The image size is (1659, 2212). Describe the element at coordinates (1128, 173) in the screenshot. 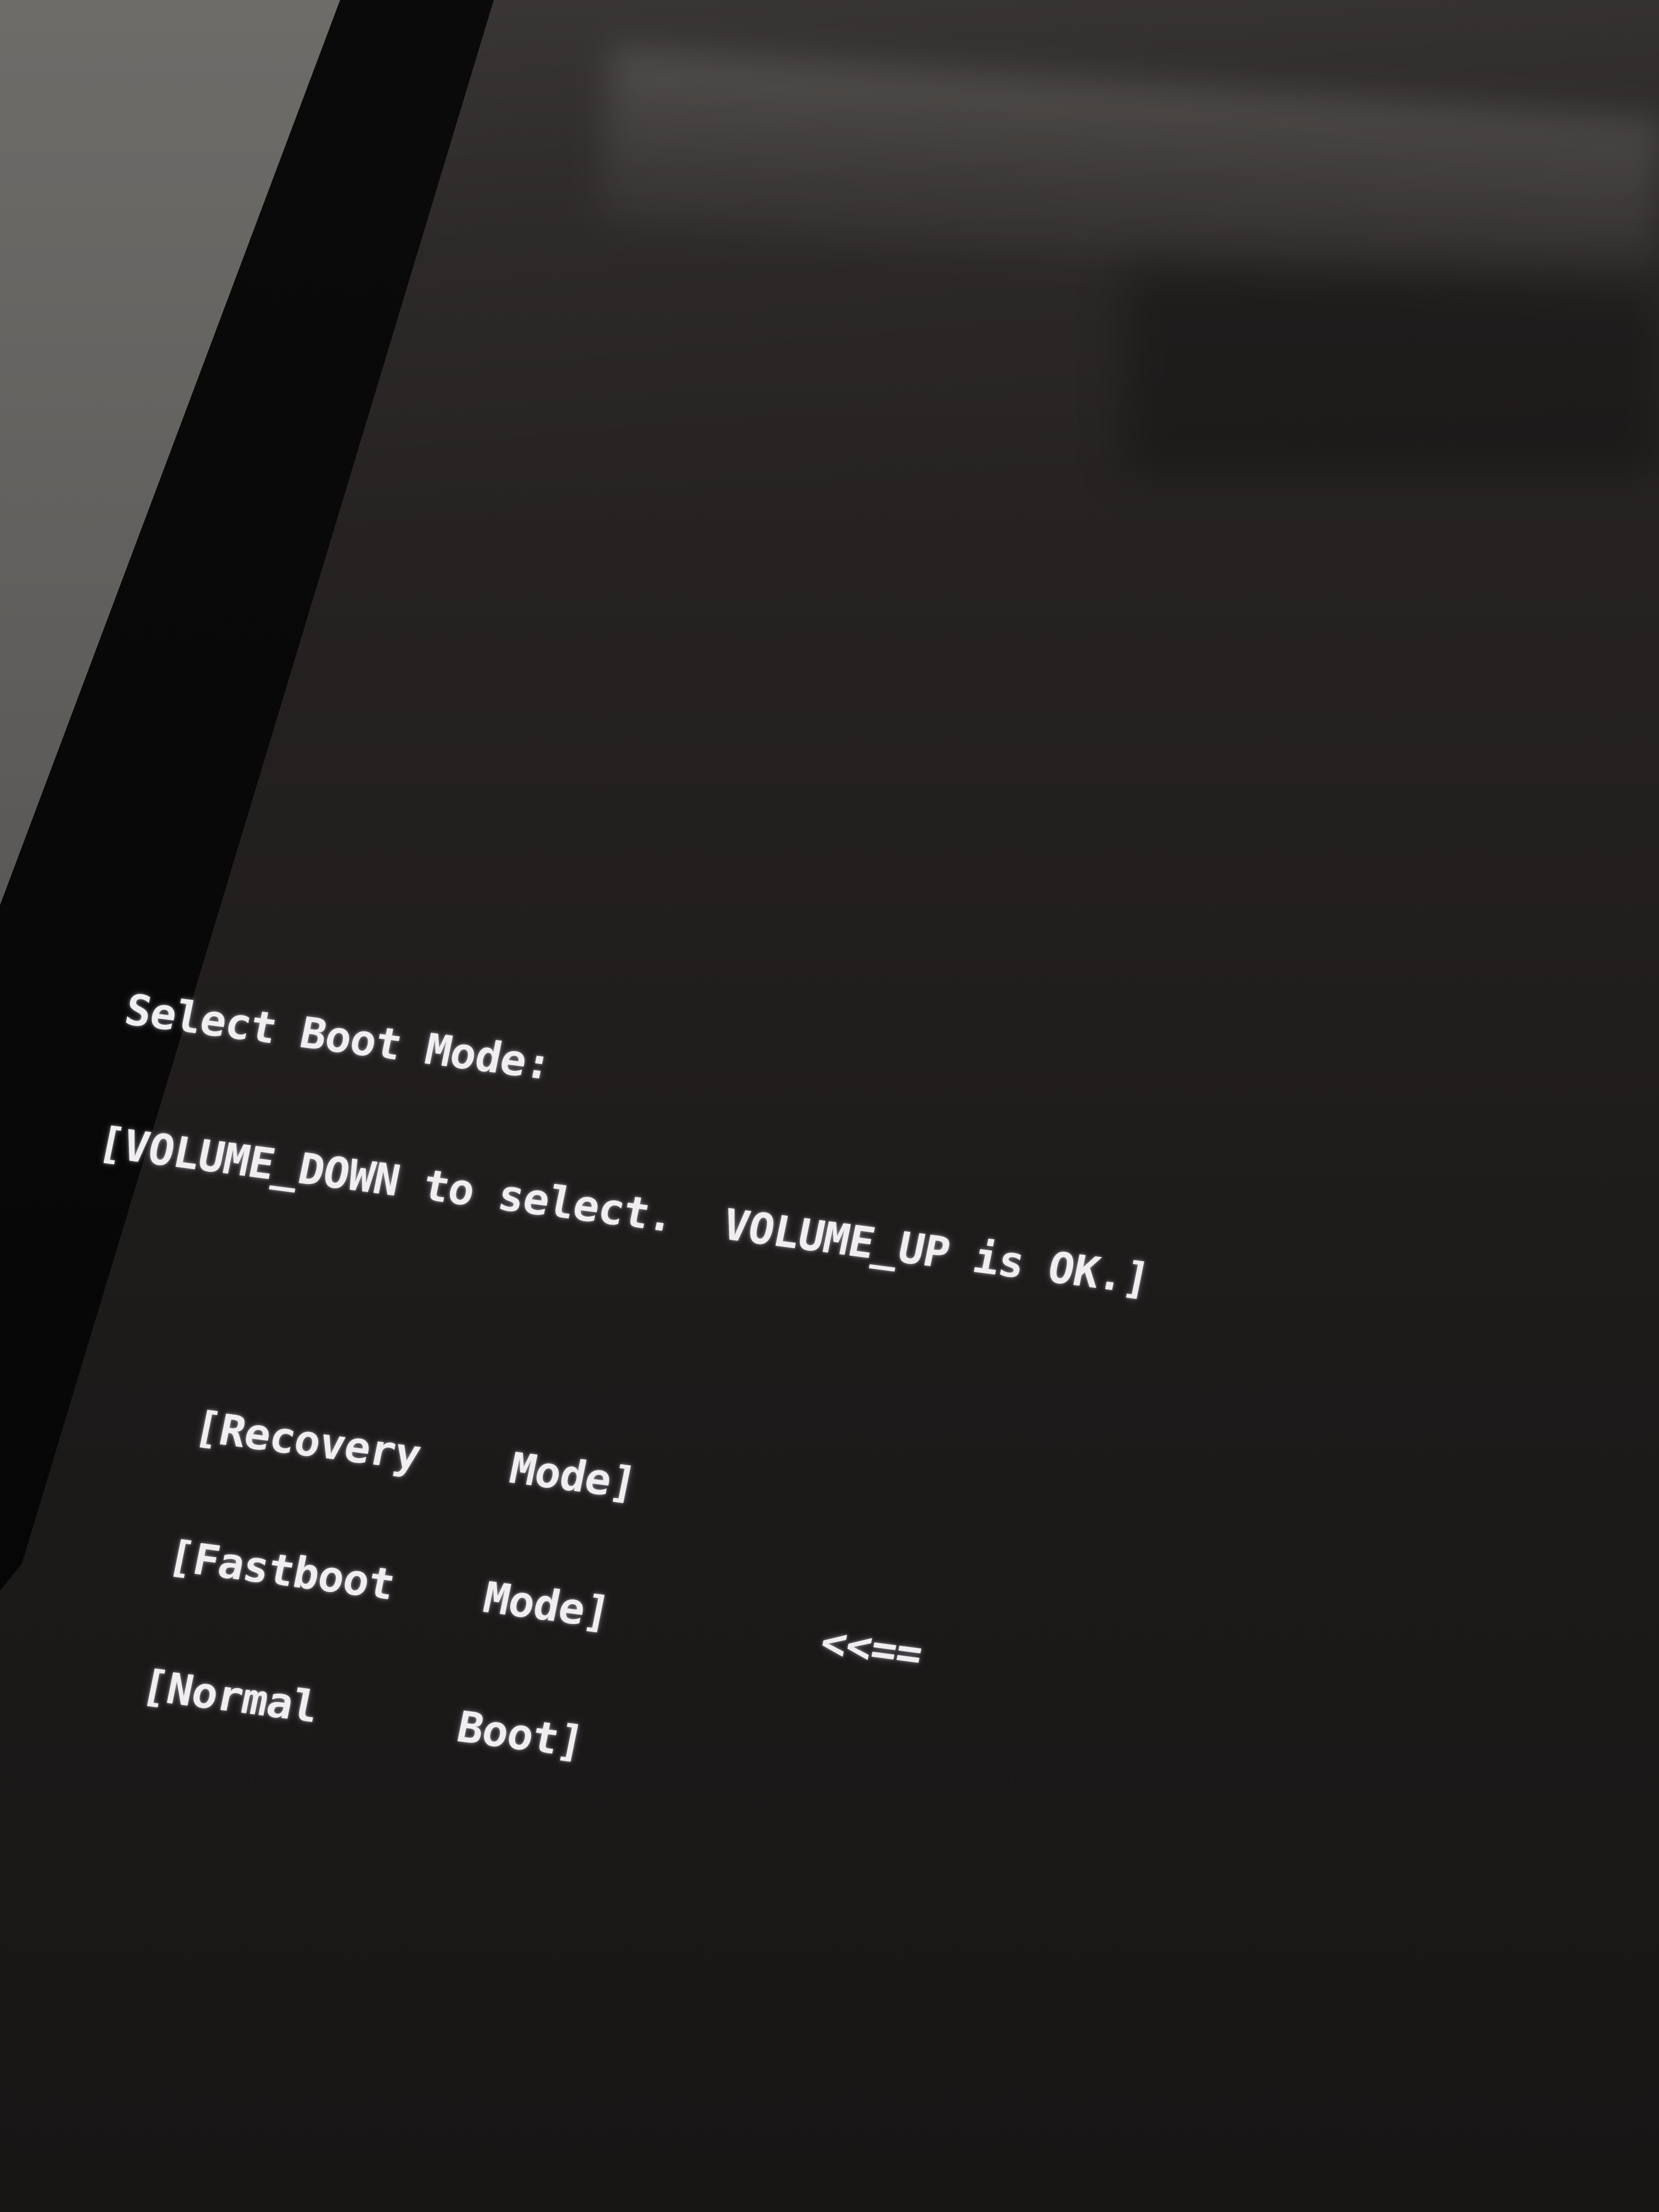

I see `screen-glare` at that location.